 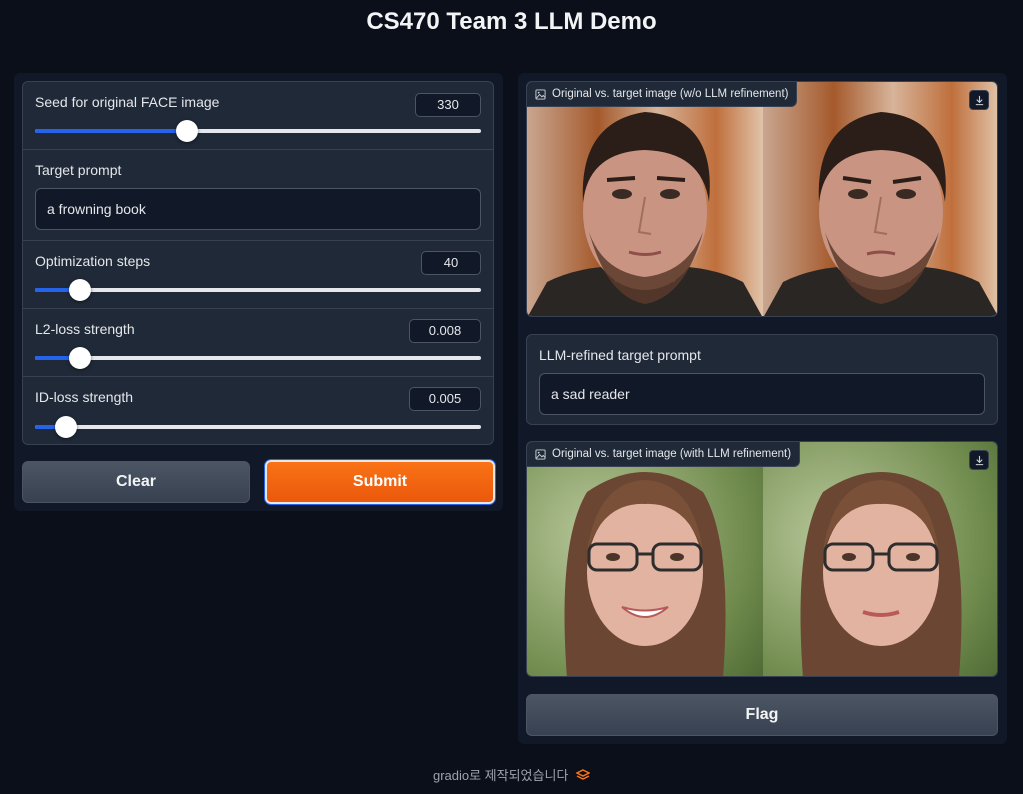 What do you see at coordinates (66, 427) in the screenshot?
I see `id-slider-thumb` at bounding box center [66, 427].